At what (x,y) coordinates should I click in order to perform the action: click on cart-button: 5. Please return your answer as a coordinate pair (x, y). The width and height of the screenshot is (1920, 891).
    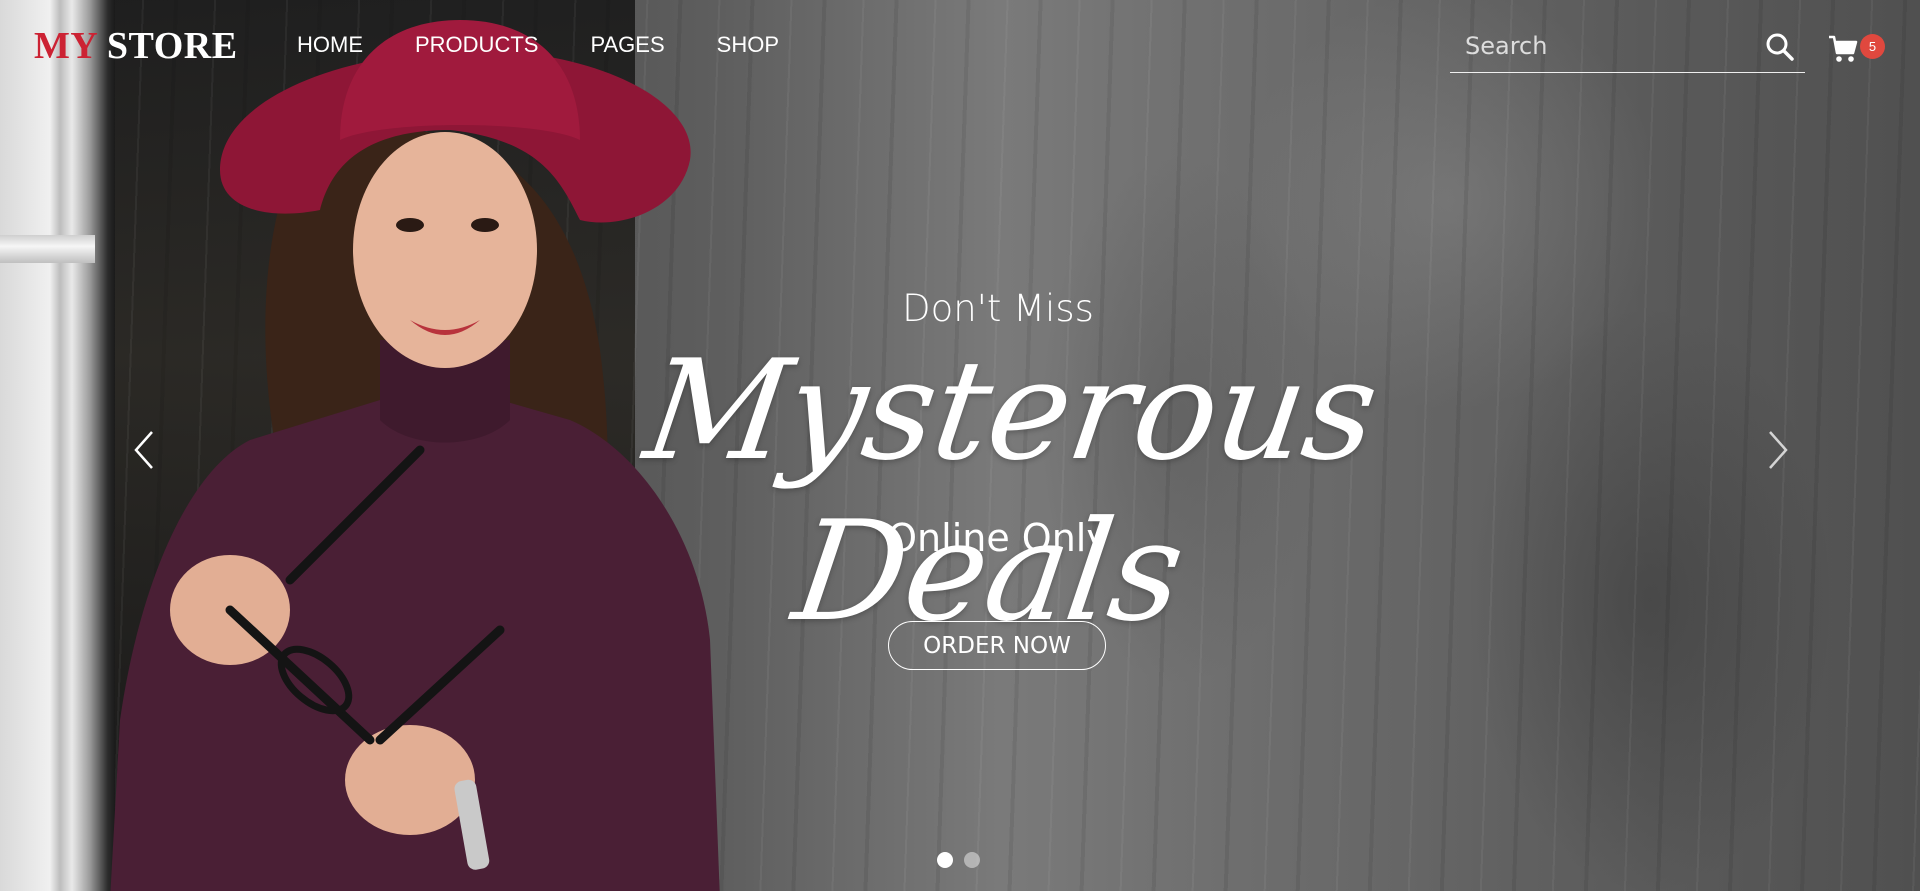
    Looking at the image, I should click on (1858, 48).